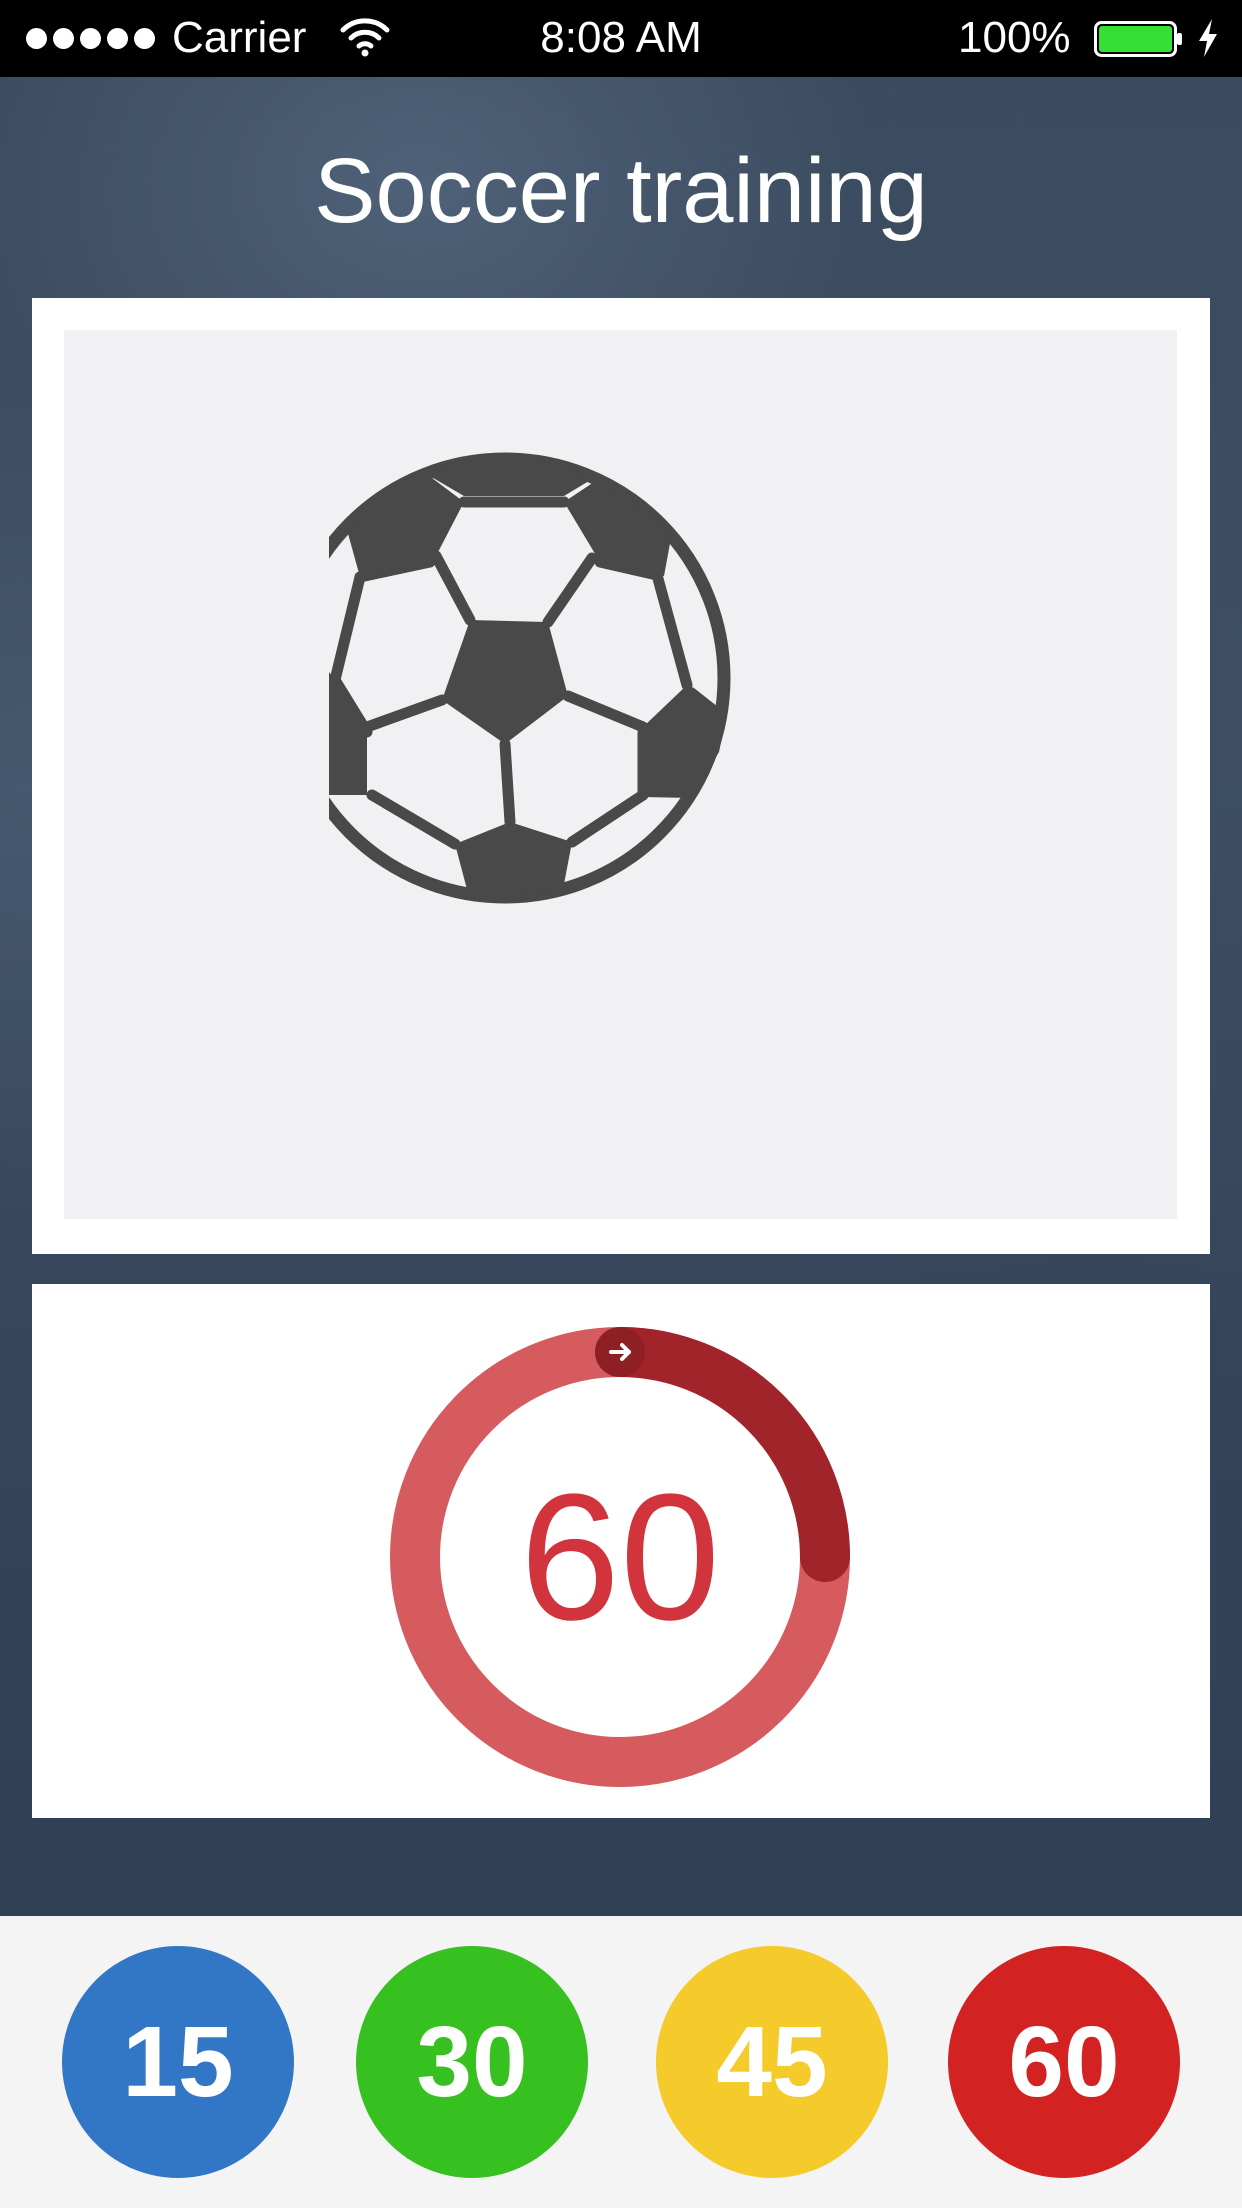 This screenshot has height=2208, width=1242. Describe the element at coordinates (1014, 37) in the screenshot. I see `battery-percent-label: 100%` at that location.